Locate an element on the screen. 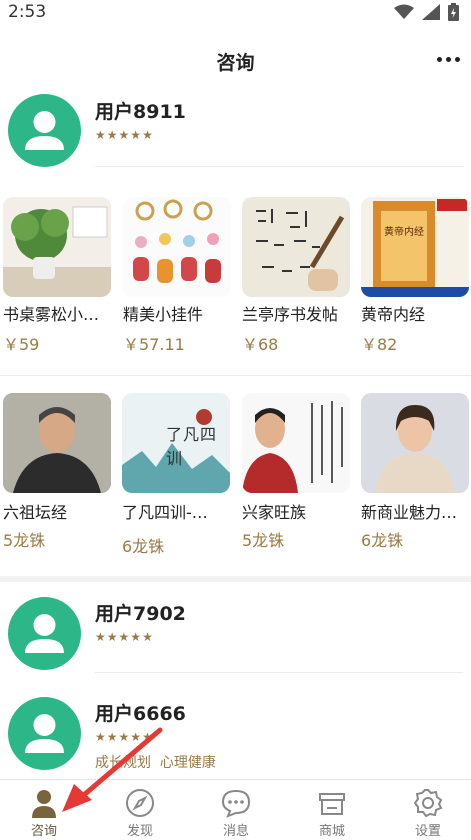 The height and width of the screenshot is (840, 471). status-icons is located at coordinates (426, 12).